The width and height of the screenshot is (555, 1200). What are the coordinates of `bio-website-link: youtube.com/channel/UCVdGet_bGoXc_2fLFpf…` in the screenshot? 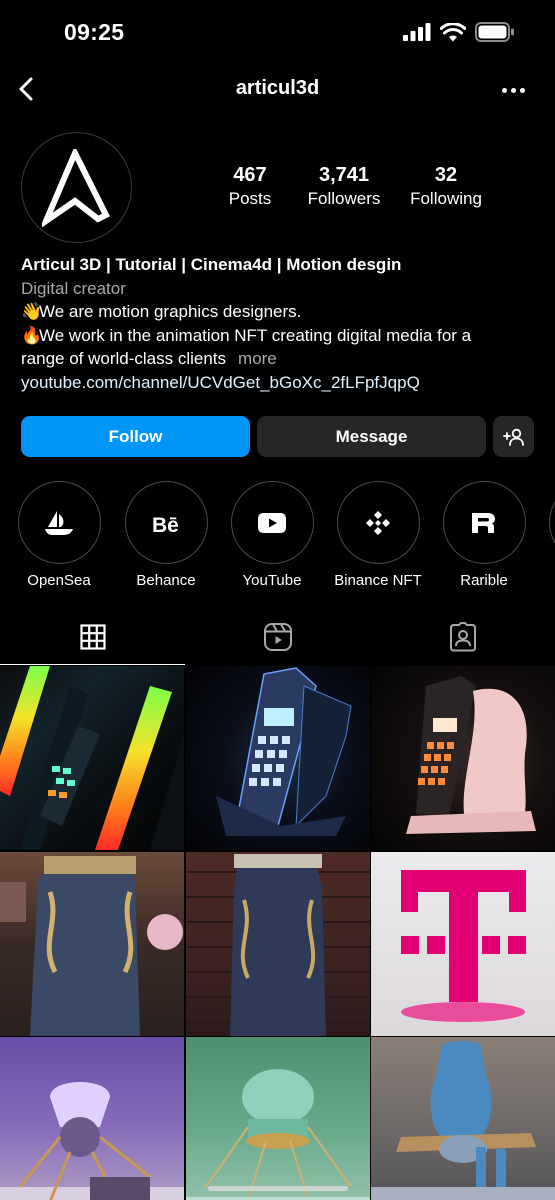 It's located at (281, 383).